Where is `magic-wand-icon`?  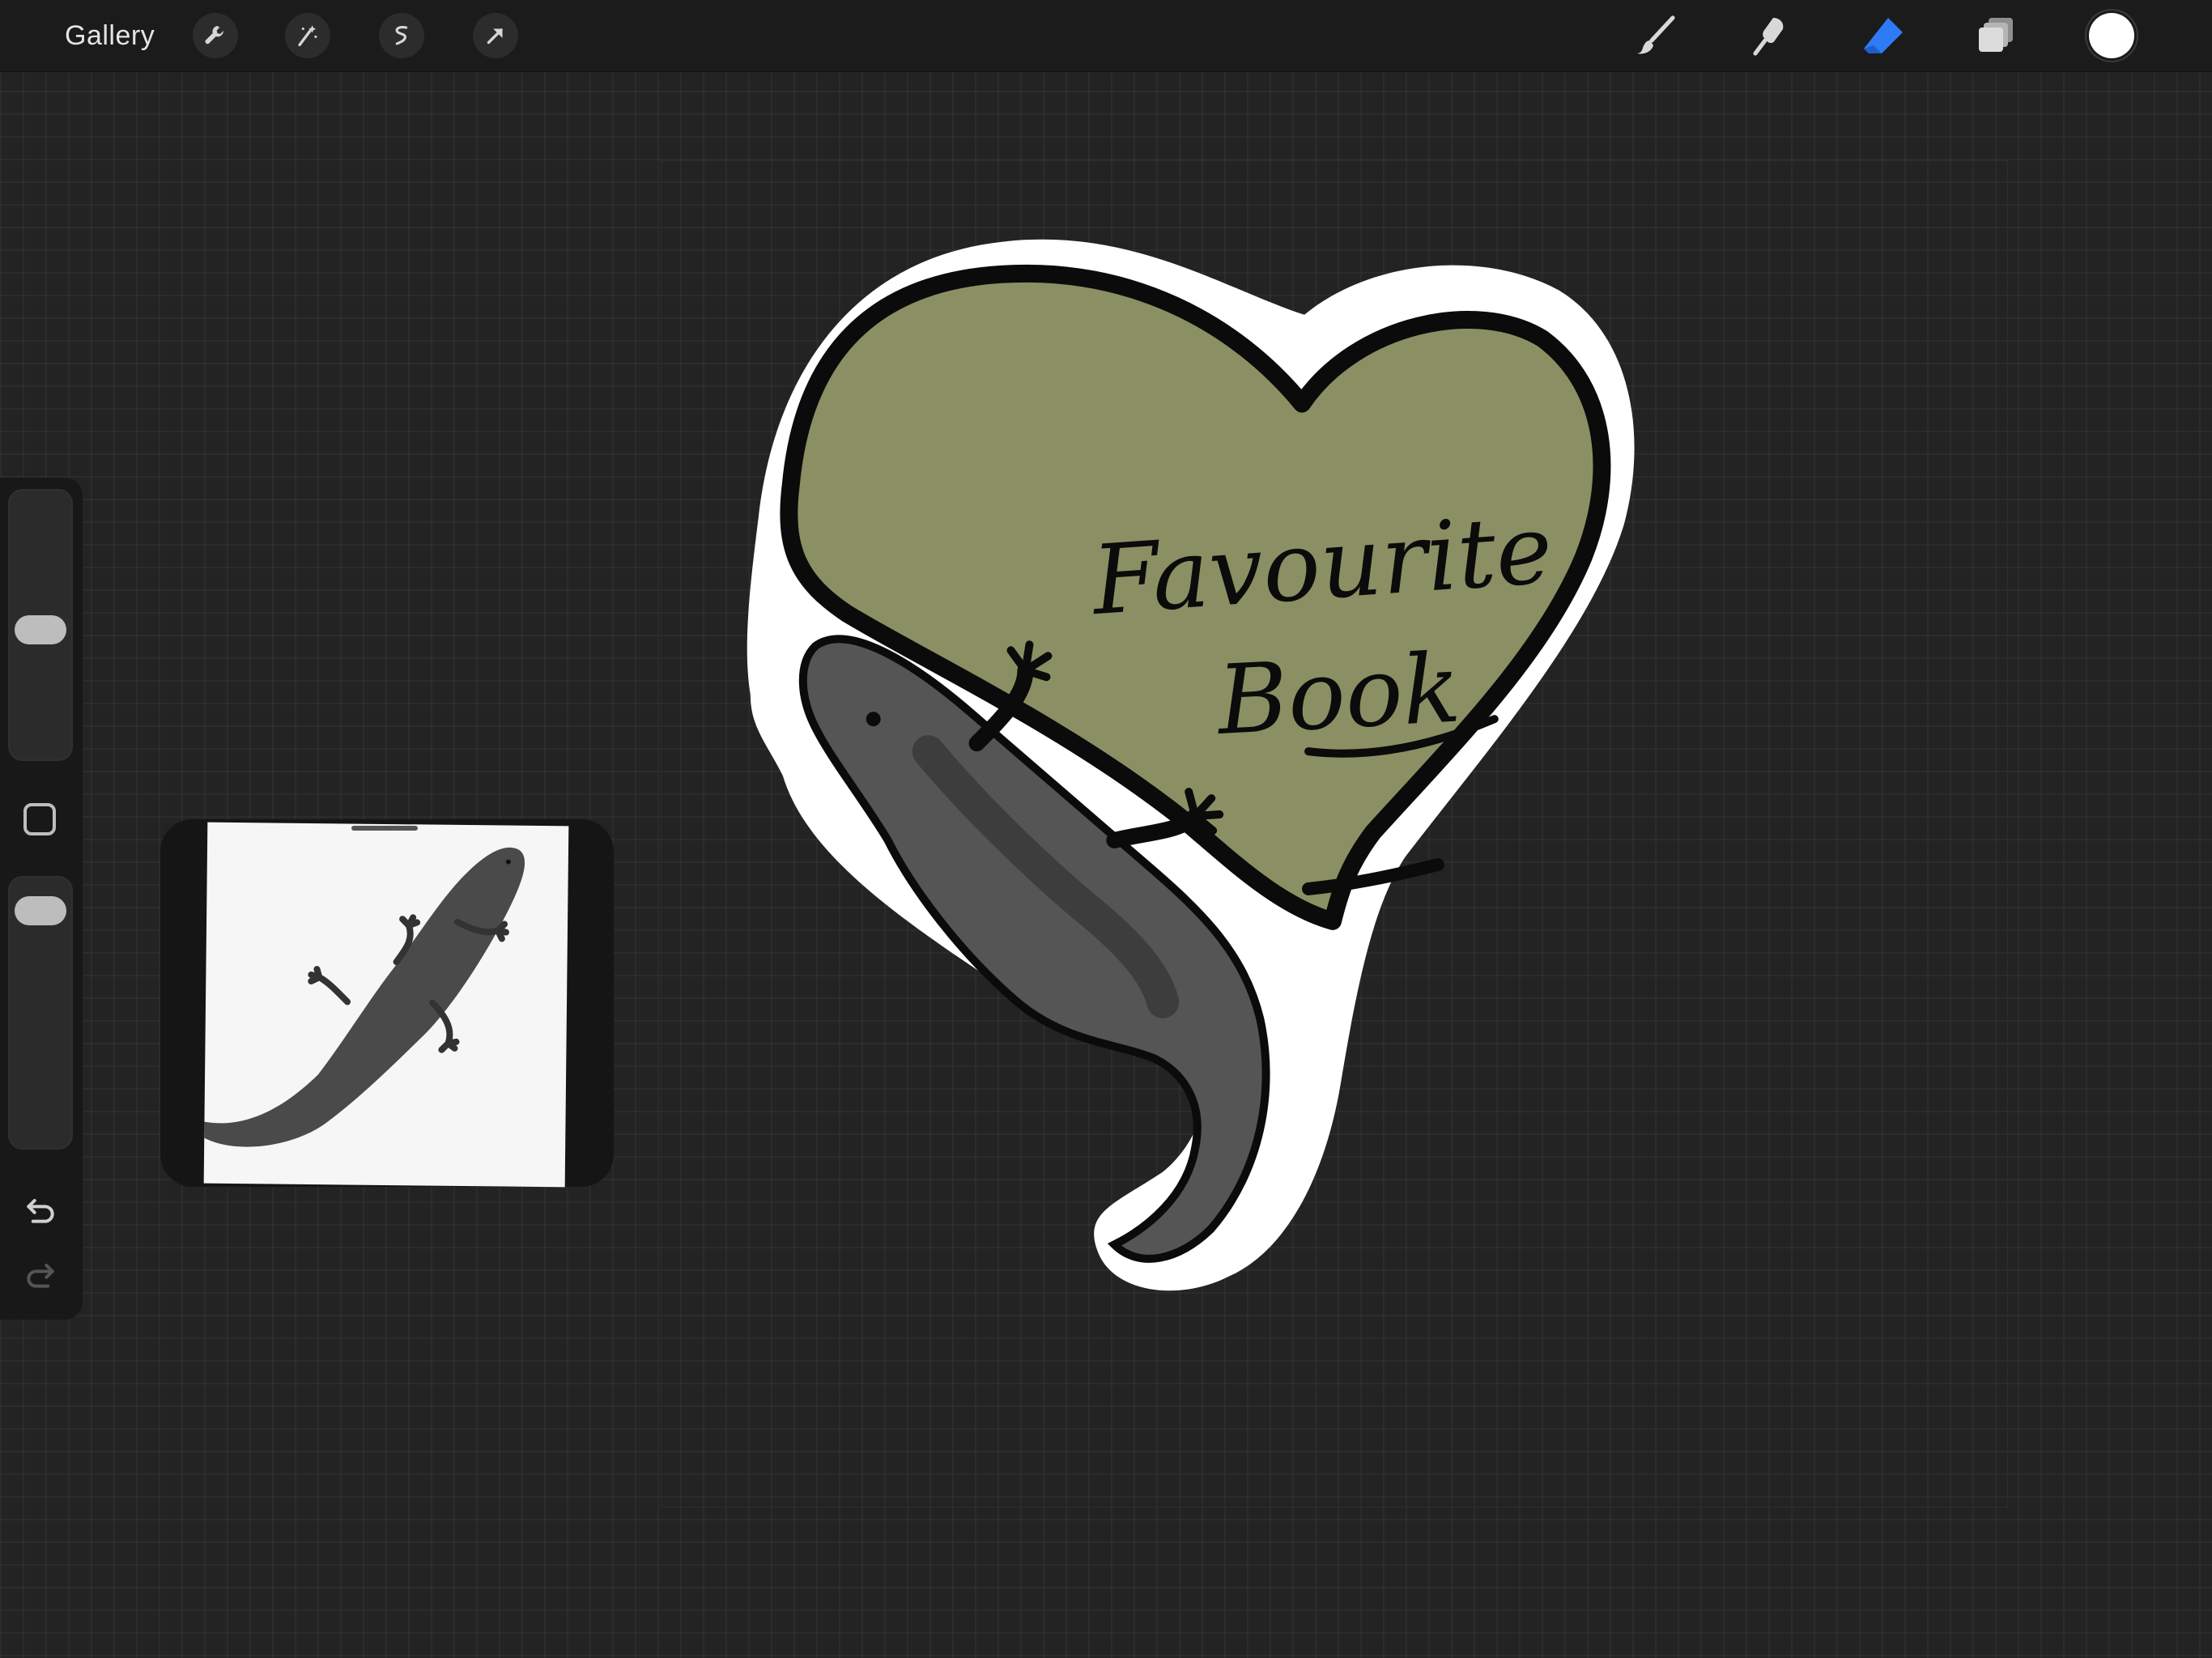
magic-wand-icon is located at coordinates (307, 36).